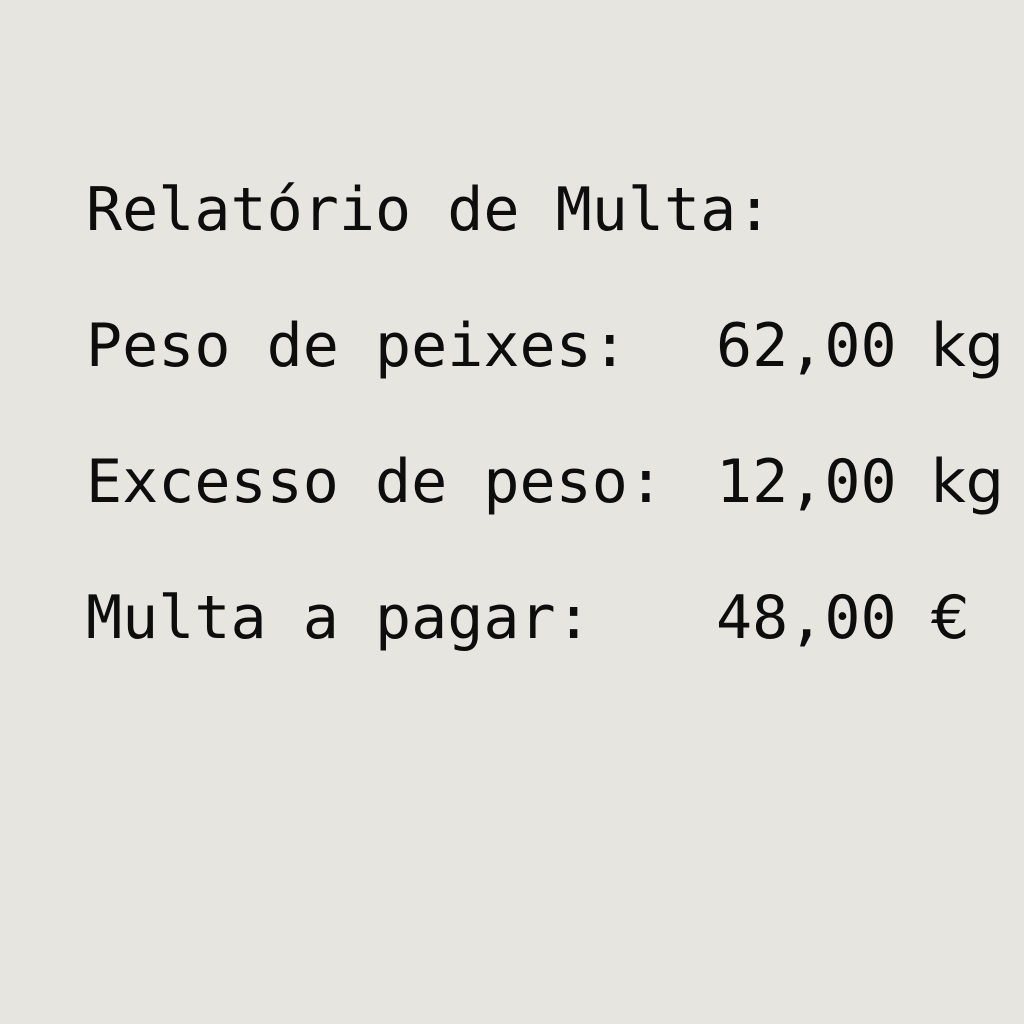 The image size is (1024, 1024). Describe the element at coordinates (429, 210) in the screenshot. I see `report-title: Relatório de Multa:` at that location.